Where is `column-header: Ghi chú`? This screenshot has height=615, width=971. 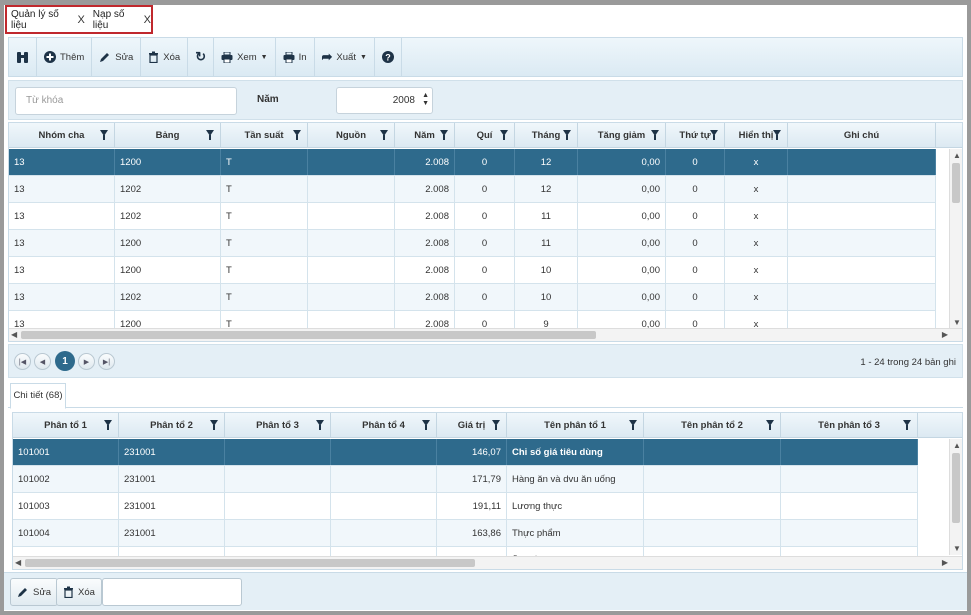 column-header: Ghi chú is located at coordinates (862, 135).